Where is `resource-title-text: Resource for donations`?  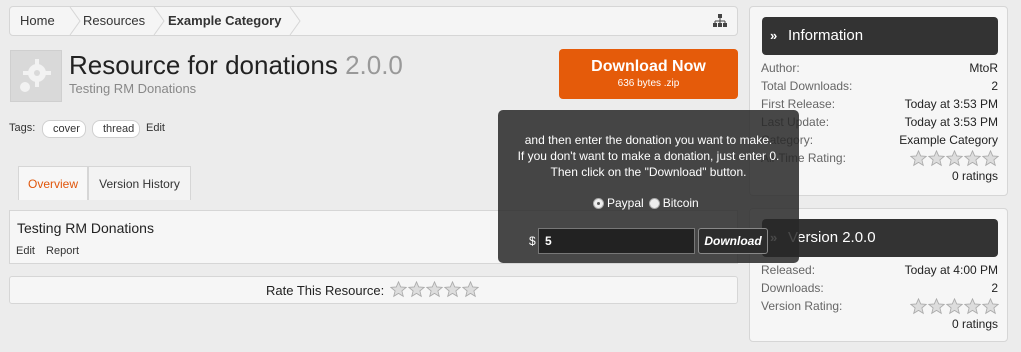
resource-title-text: Resource for donations is located at coordinates (203, 65).